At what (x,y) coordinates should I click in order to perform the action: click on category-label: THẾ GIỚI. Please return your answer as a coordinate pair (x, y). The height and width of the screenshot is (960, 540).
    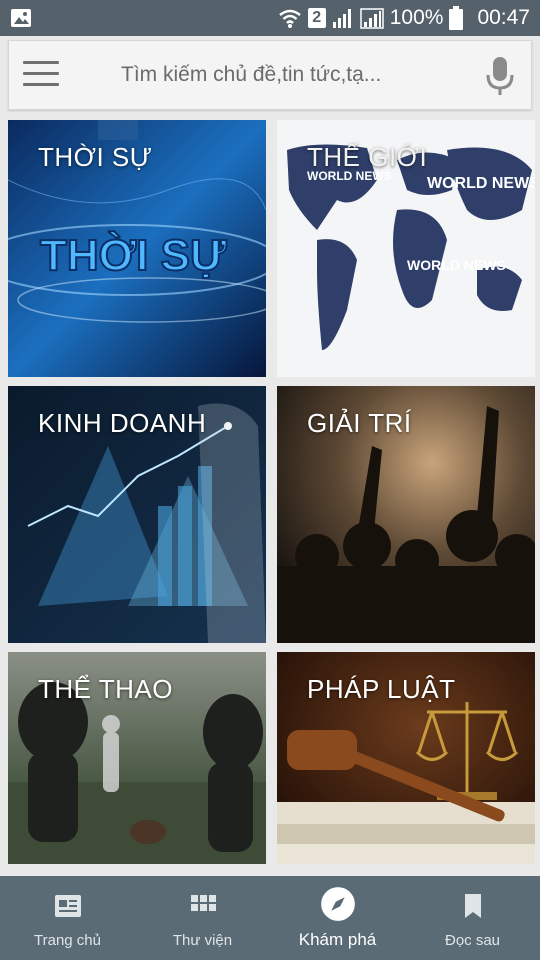
    Looking at the image, I should click on (367, 157).